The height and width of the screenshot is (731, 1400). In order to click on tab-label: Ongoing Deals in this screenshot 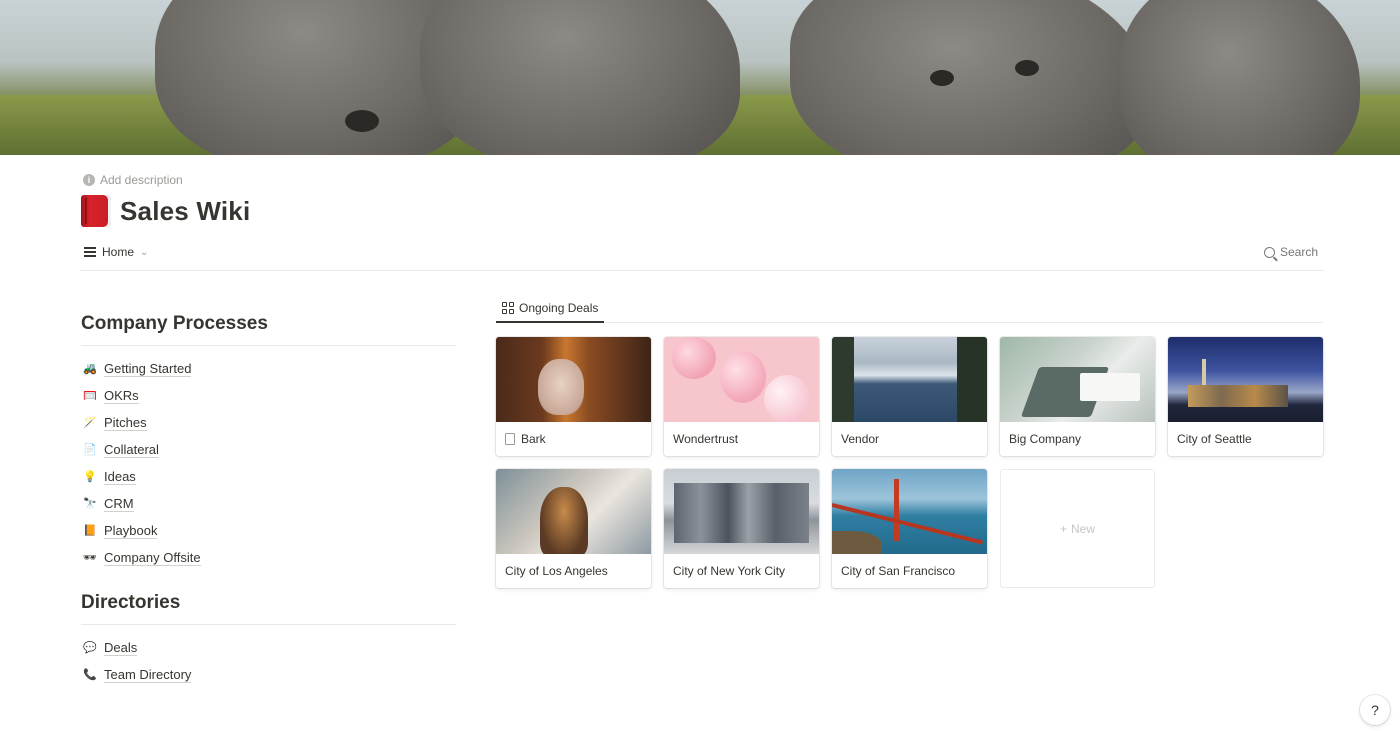, I will do `click(559, 307)`.